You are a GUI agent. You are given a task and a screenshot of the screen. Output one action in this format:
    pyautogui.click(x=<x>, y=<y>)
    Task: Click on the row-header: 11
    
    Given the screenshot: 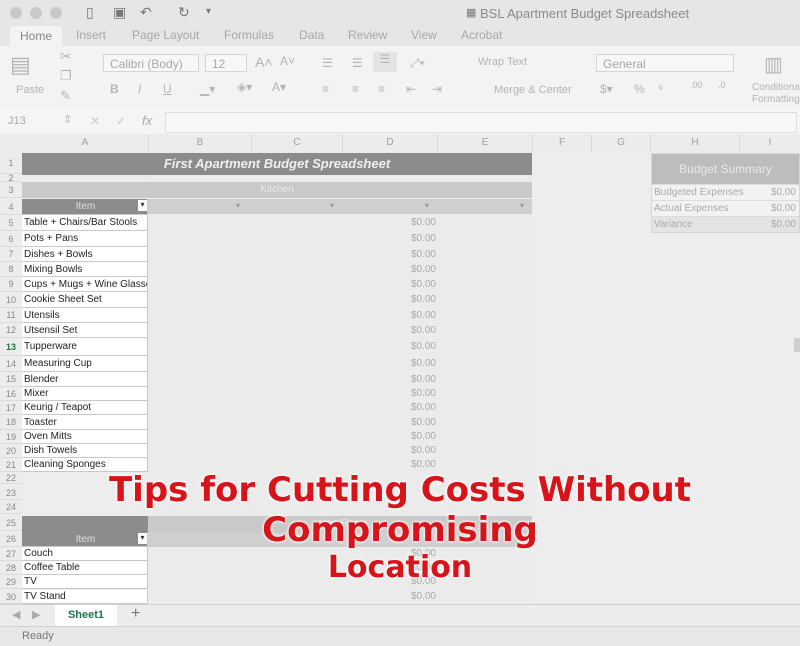 What is the action you would take?
    pyautogui.click(x=11, y=315)
    